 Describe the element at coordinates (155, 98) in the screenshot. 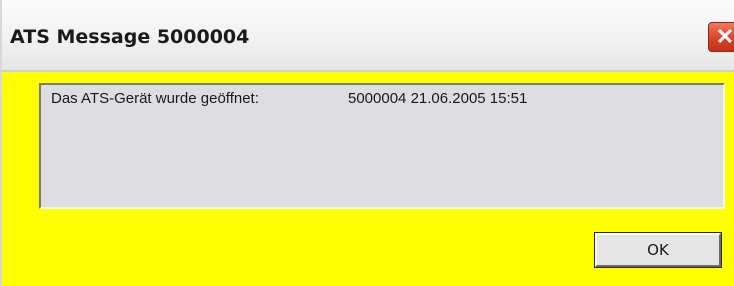

I see `message-label: Das ATS-Gerät wurde geöffnet:` at that location.